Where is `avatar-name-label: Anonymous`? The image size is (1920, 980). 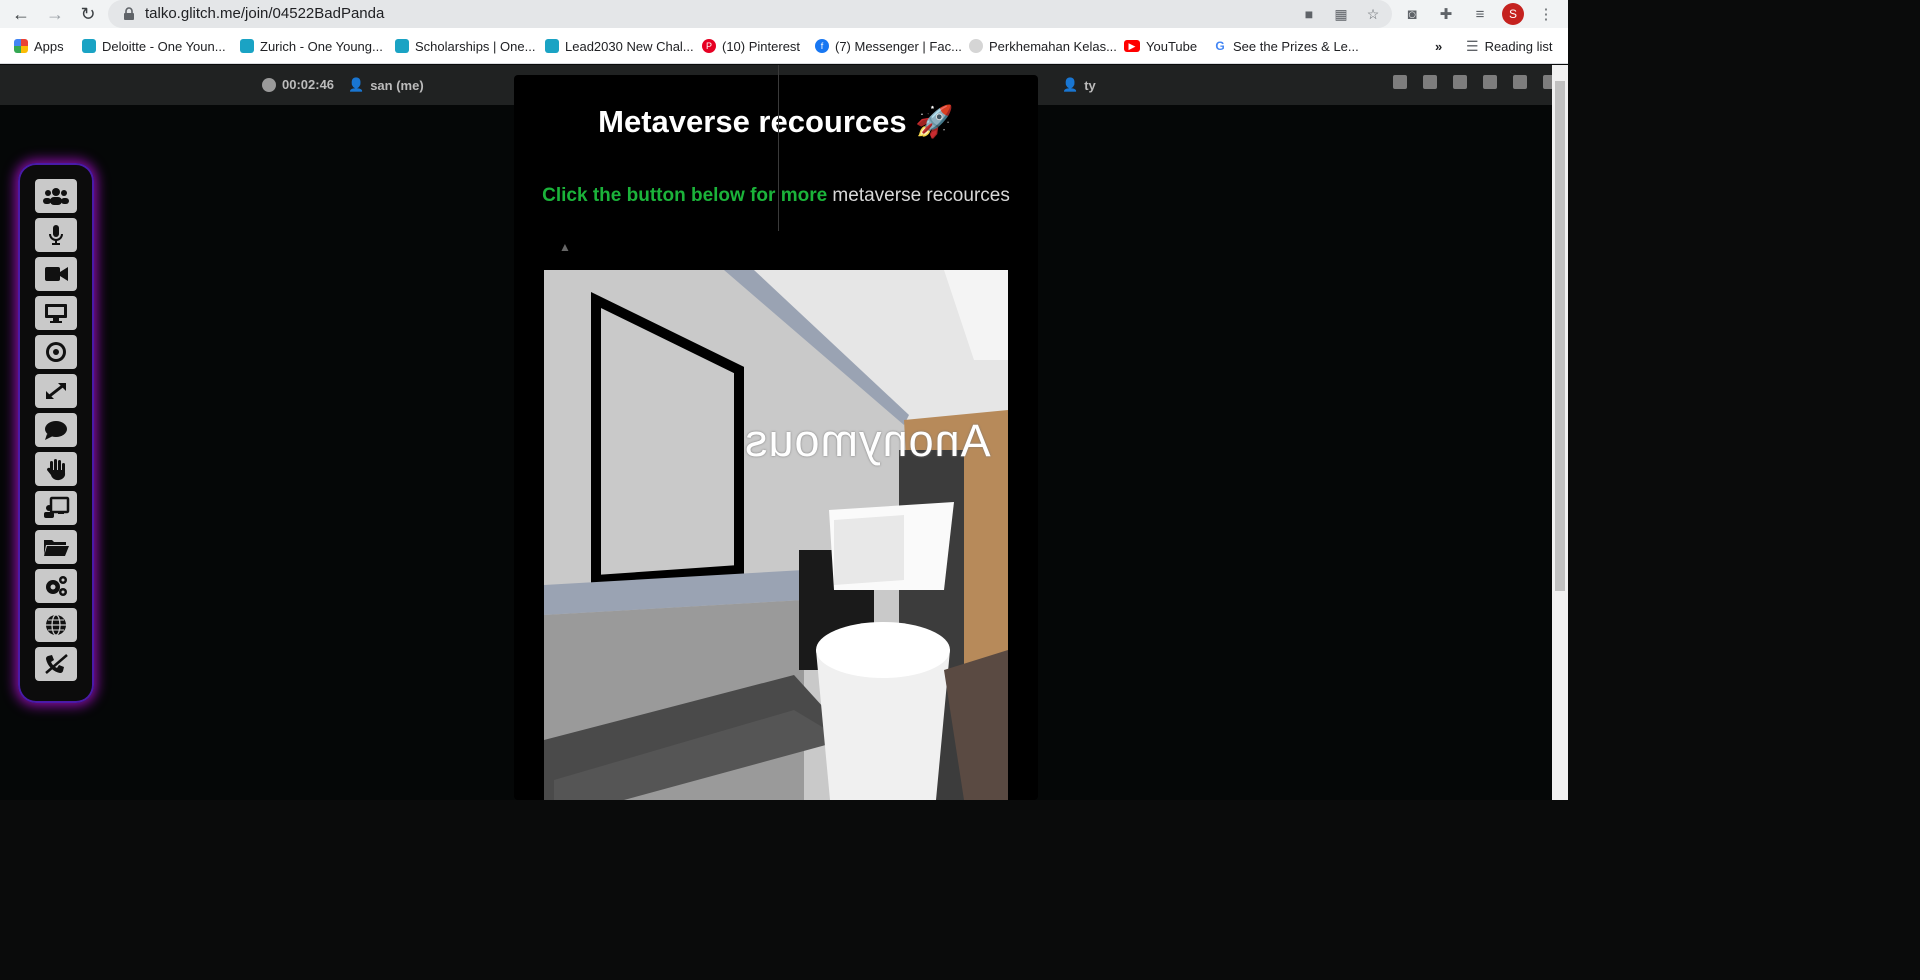
avatar-name-label: Anonymous is located at coordinates (867, 440).